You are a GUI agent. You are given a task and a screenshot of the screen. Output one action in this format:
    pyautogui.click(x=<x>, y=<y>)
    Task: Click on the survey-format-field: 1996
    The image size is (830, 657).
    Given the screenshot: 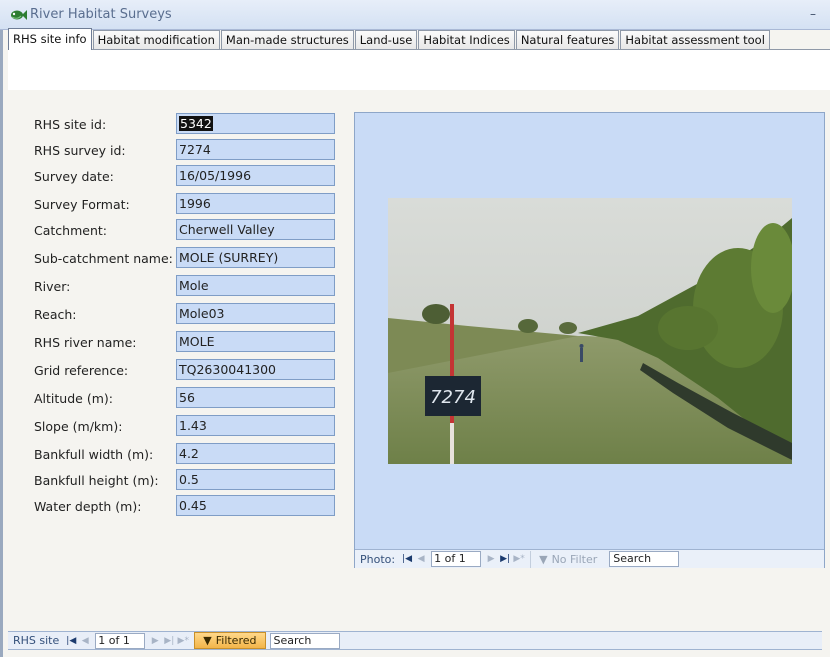 What is the action you would take?
    pyautogui.click(x=255, y=203)
    